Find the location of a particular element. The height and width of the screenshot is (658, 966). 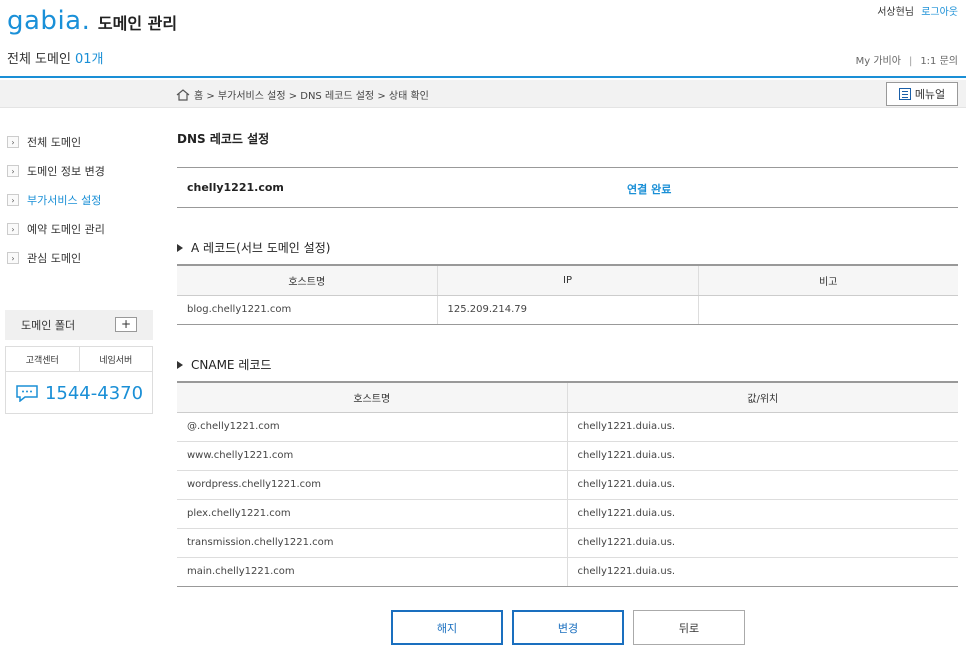

cname-record-title-text: CNAME 레코드 is located at coordinates (231, 365).